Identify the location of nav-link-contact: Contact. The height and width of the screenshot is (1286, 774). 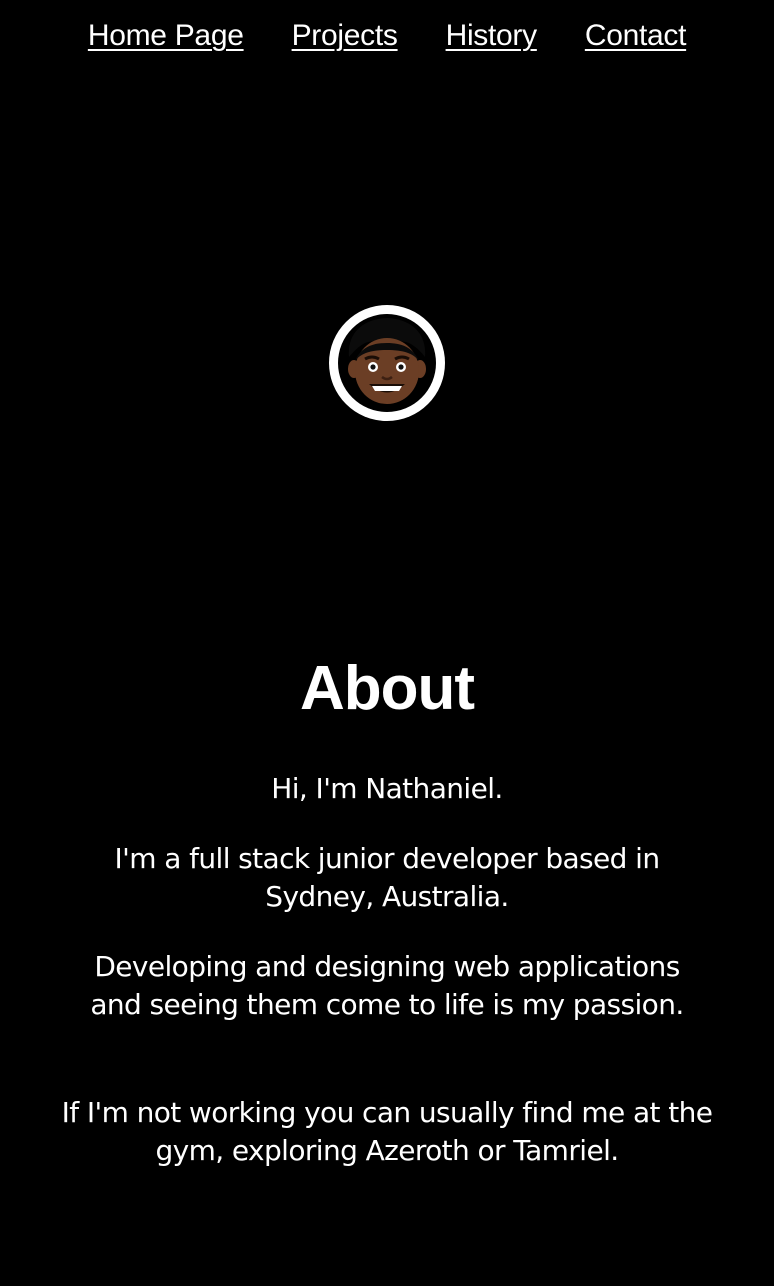
(636, 36).